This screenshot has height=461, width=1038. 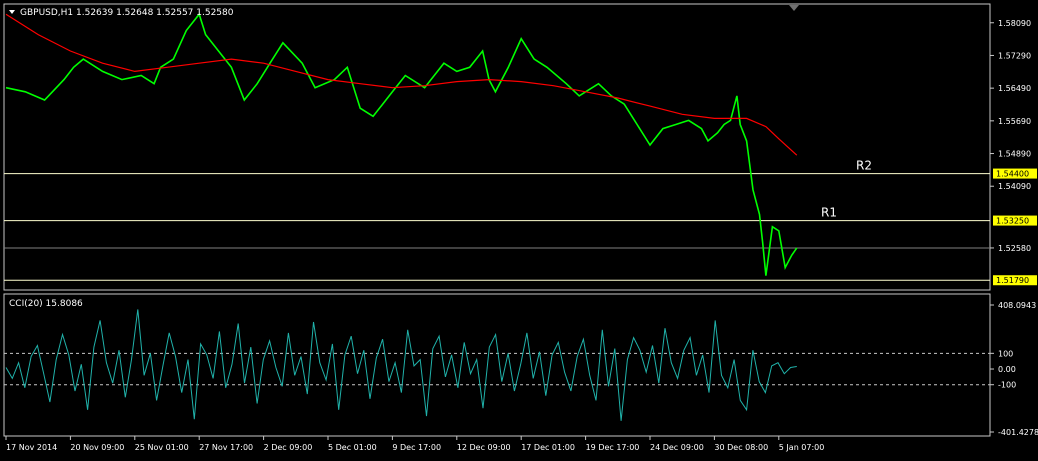 What do you see at coordinates (548, 447) in the screenshot?
I see `time-tick-label: 17 Dec 01:00` at bounding box center [548, 447].